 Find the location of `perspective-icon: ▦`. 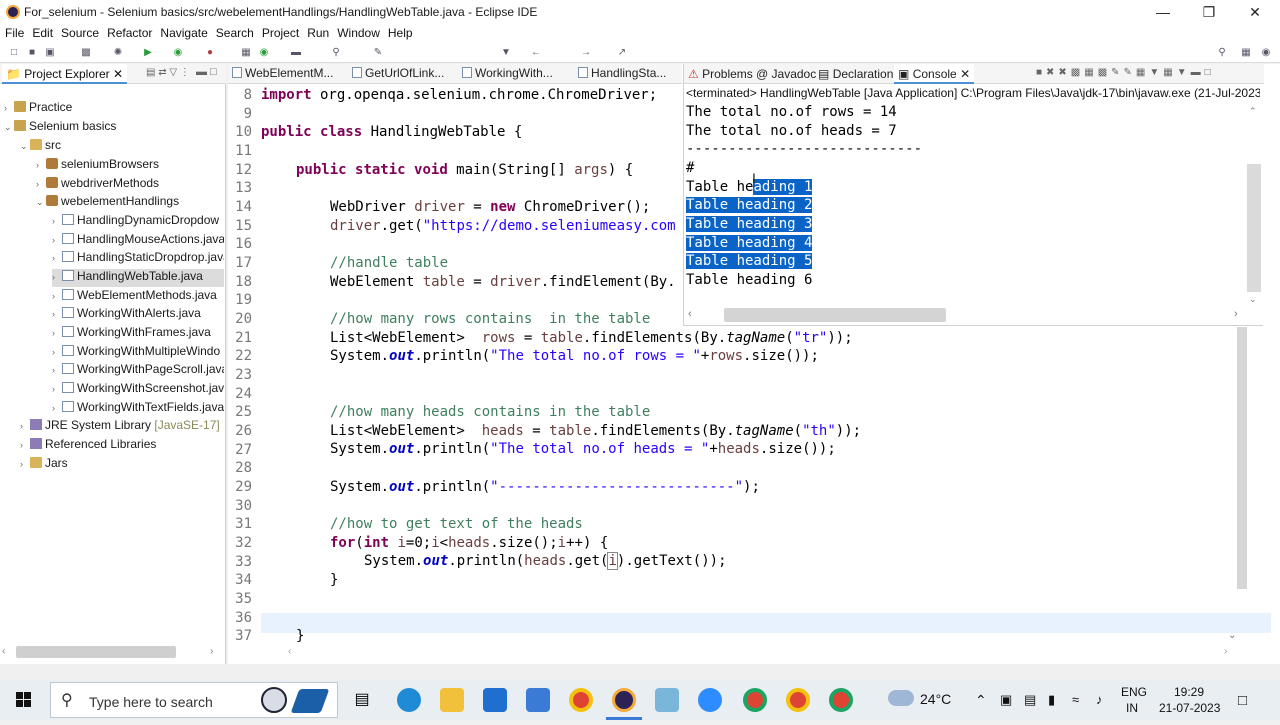

perspective-icon: ▦ is located at coordinates (1246, 53).